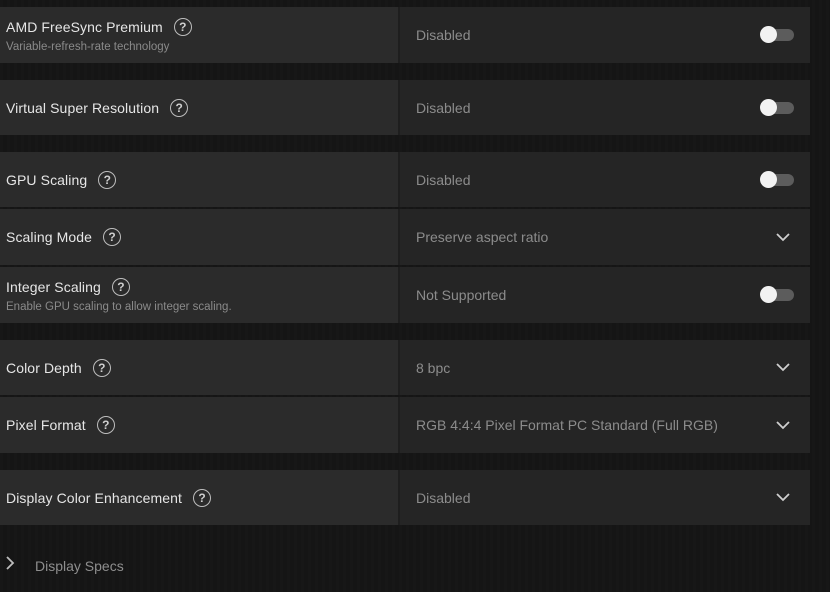 The image size is (830, 592). I want to click on setting-label: Color Depth, so click(44, 367).